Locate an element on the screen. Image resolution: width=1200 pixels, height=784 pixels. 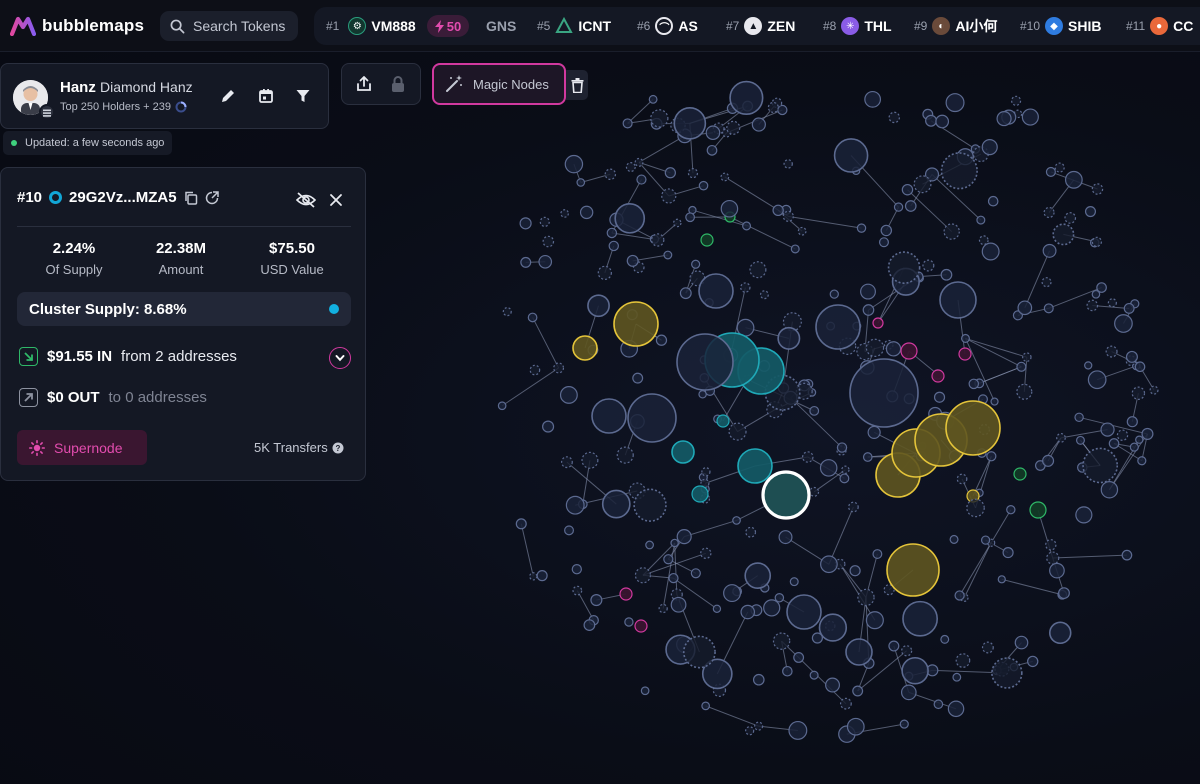
ticker-item-ai: #9 ◐ AI小何 is located at coordinates (955, 26).